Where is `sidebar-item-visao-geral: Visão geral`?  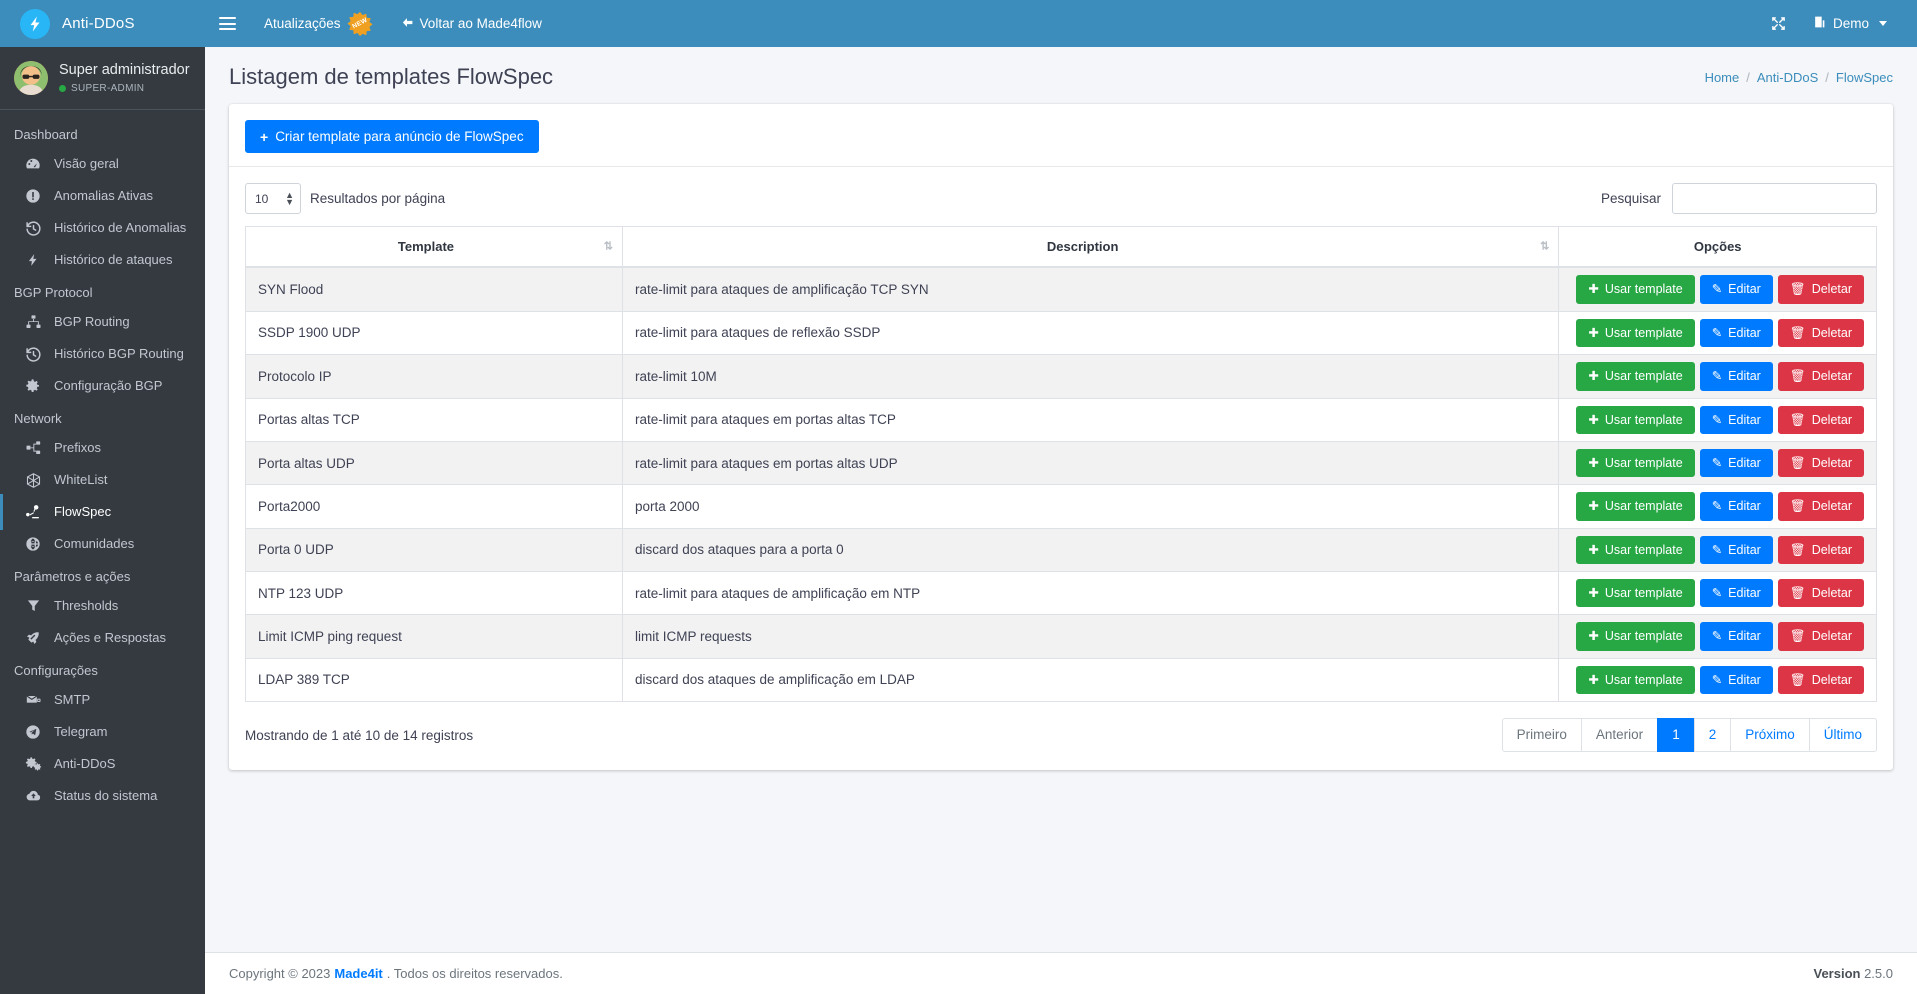
sidebar-item-visao-geral: Visão geral is located at coordinates (102, 164).